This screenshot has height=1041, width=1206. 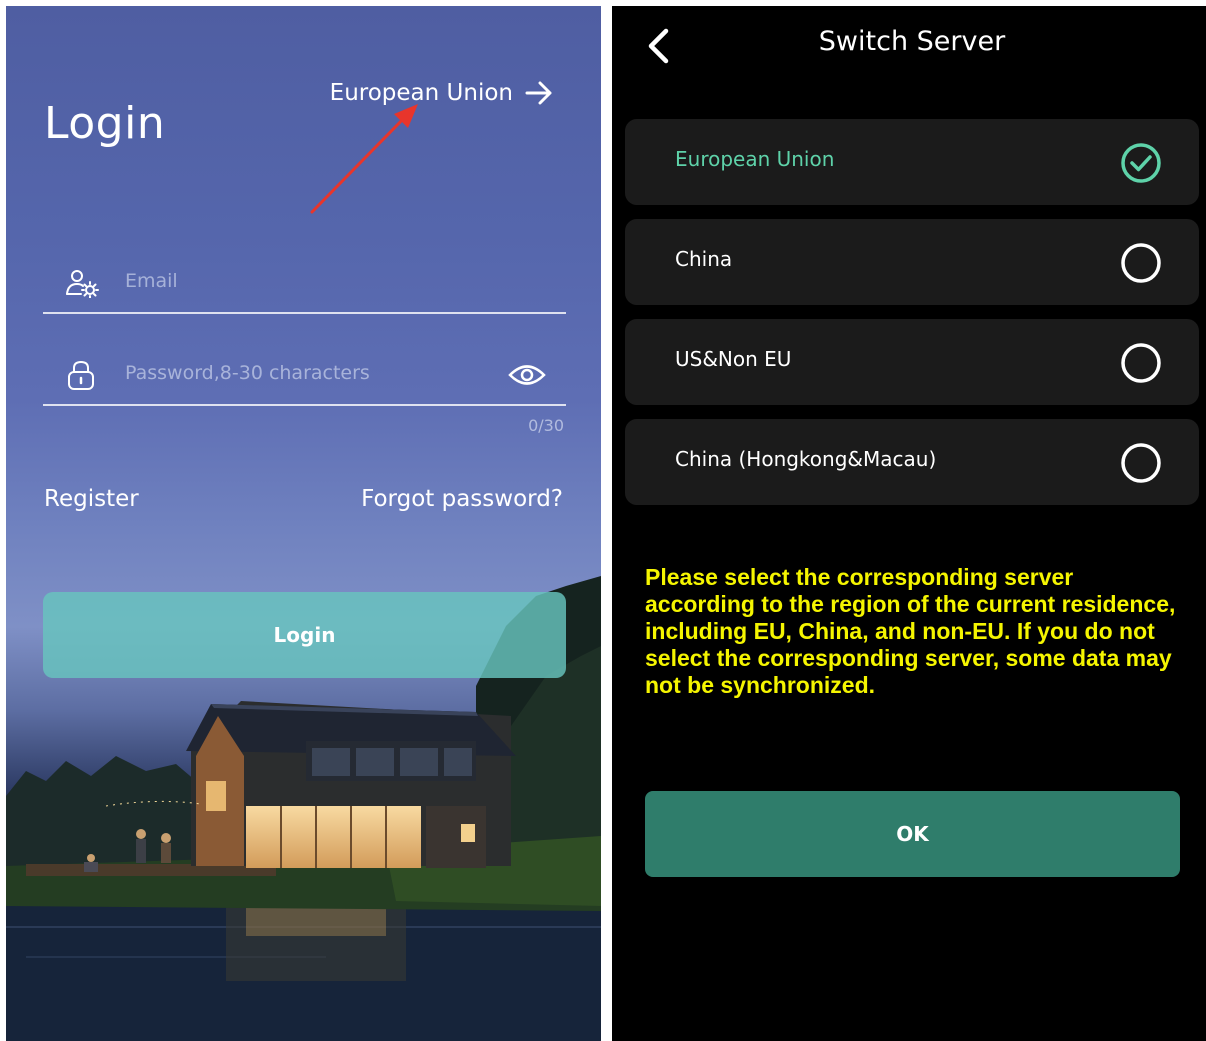 I want to click on login-button: Login, so click(x=304, y=635).